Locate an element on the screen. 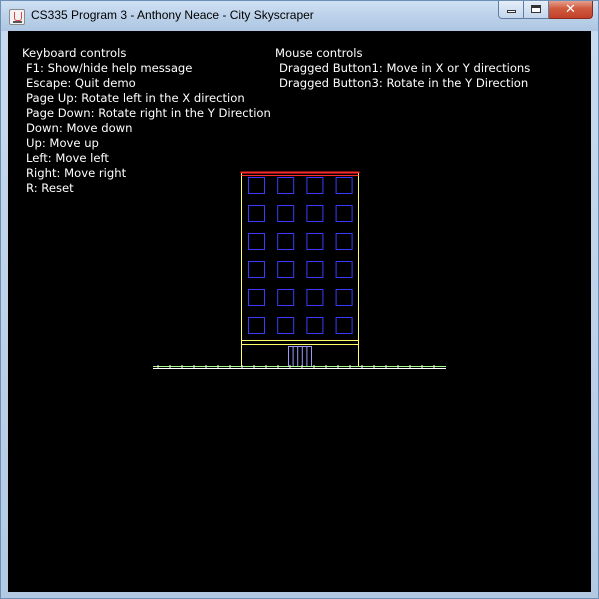  maximize-button is located at coordinates (536, 10).